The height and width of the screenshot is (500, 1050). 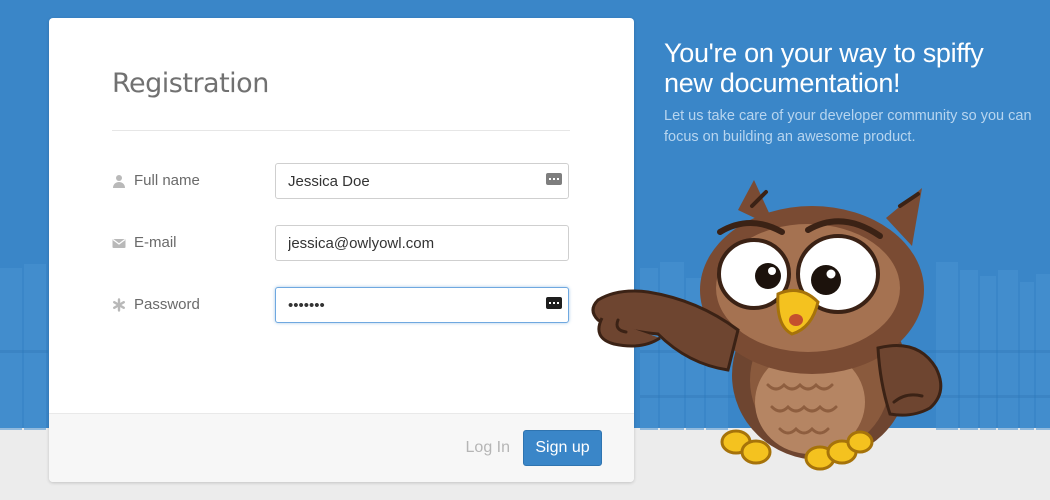 I want to click on envelope-icon, so click(x=119, y=243).